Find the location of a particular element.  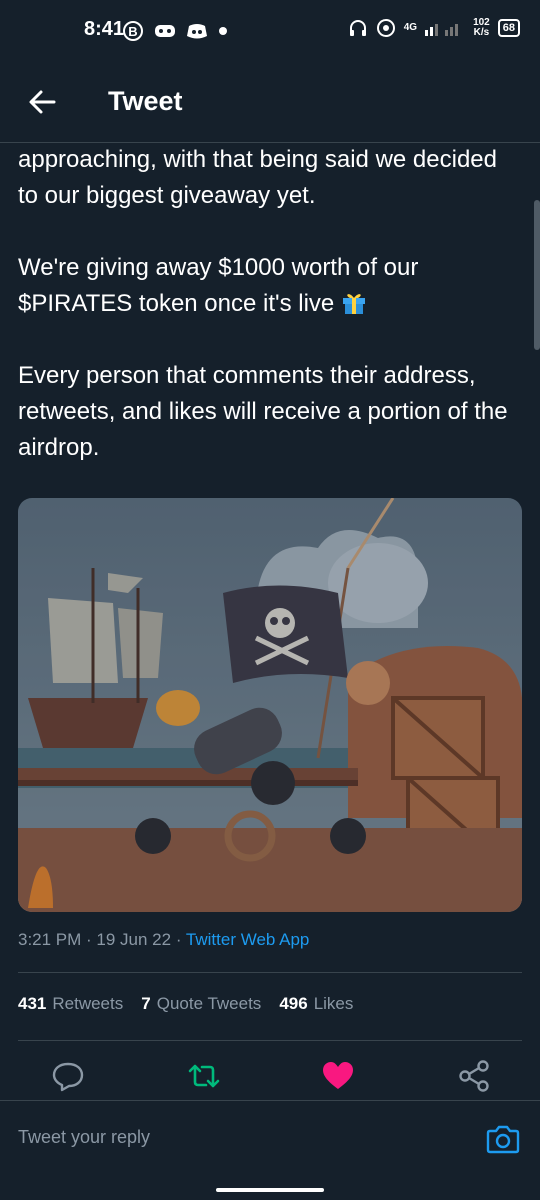

like-heart-icon is located at coordinates (338, 1076).